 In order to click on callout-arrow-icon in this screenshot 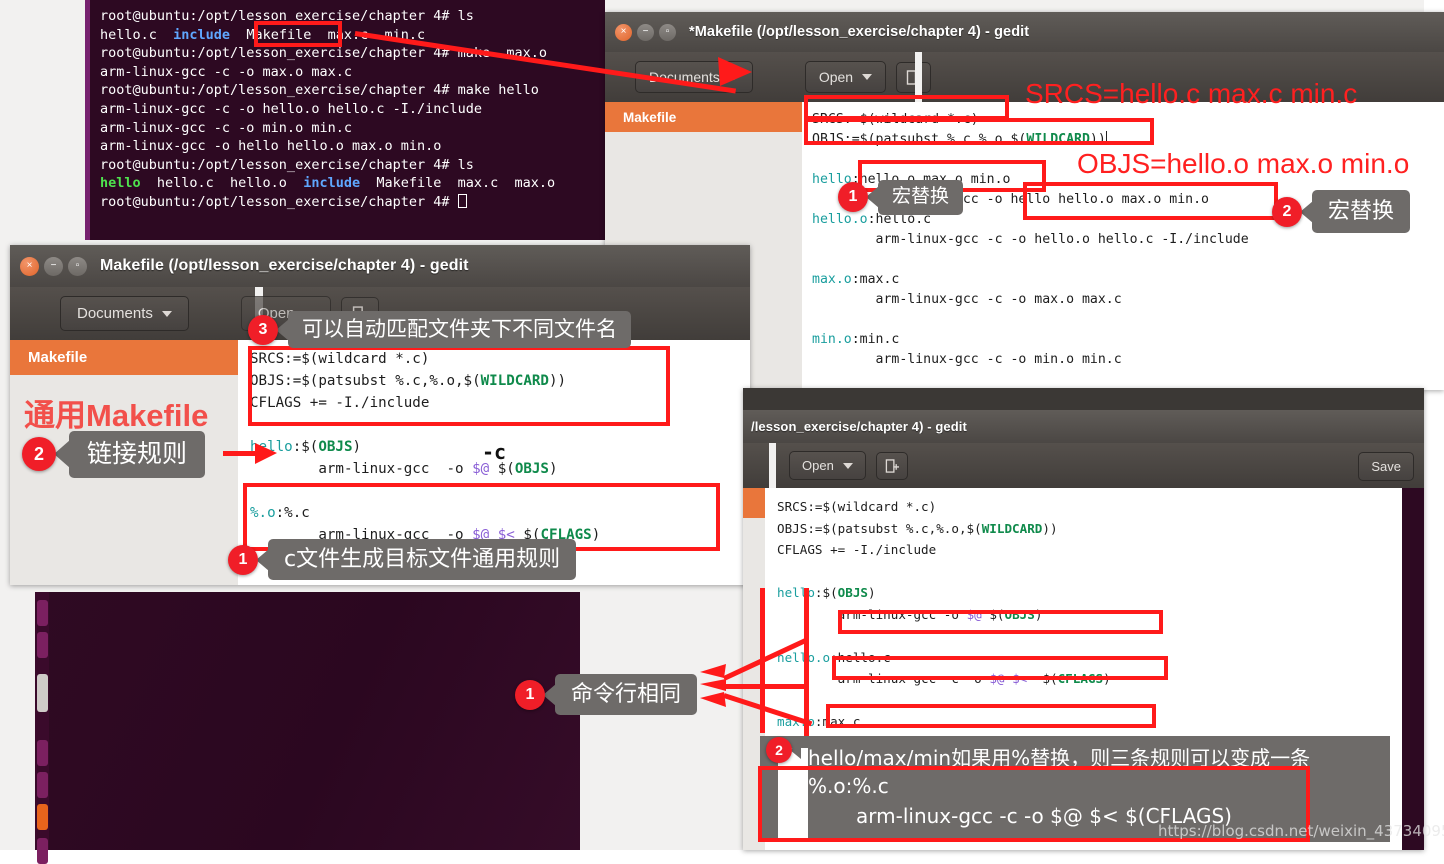, I will do `click(62, 454)`.